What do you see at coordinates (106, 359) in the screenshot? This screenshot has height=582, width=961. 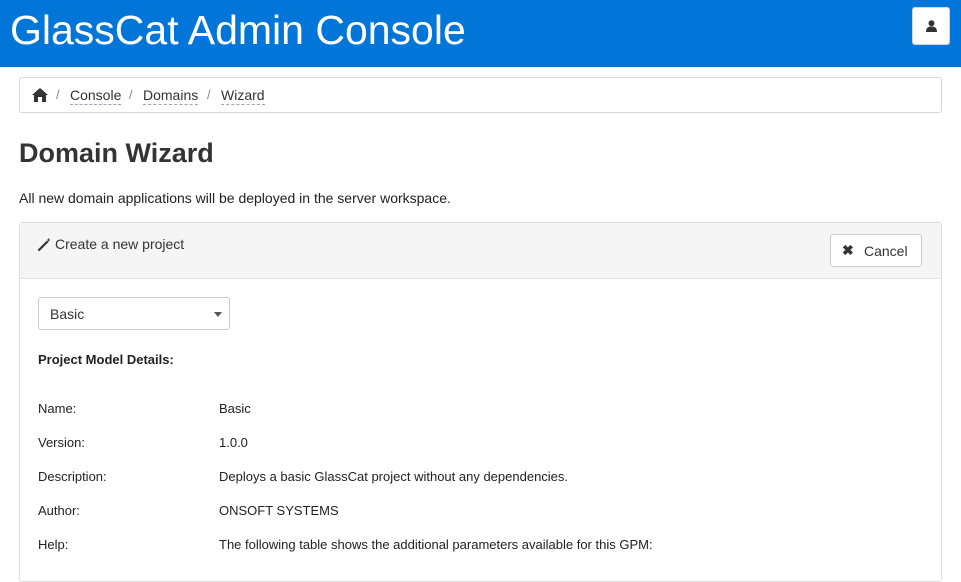 I see `details-heading: Project Model Details:` at bounding box center [106, 359].